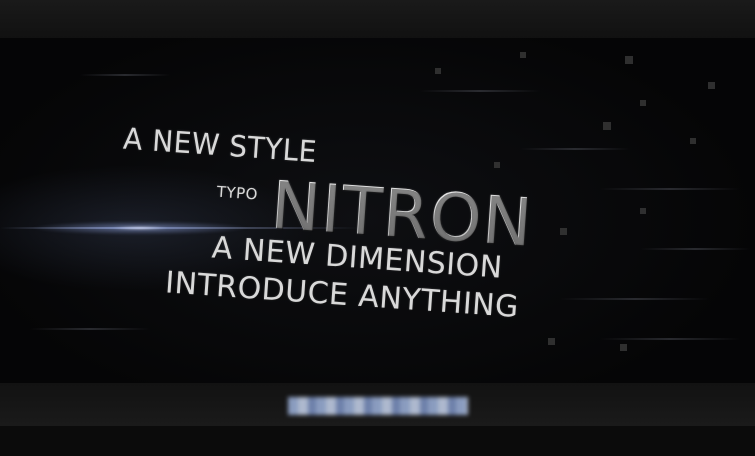 The height and width of the screenshot is (456, 755). I want to click on headline-line-2: TYPO, so click(237, 193).